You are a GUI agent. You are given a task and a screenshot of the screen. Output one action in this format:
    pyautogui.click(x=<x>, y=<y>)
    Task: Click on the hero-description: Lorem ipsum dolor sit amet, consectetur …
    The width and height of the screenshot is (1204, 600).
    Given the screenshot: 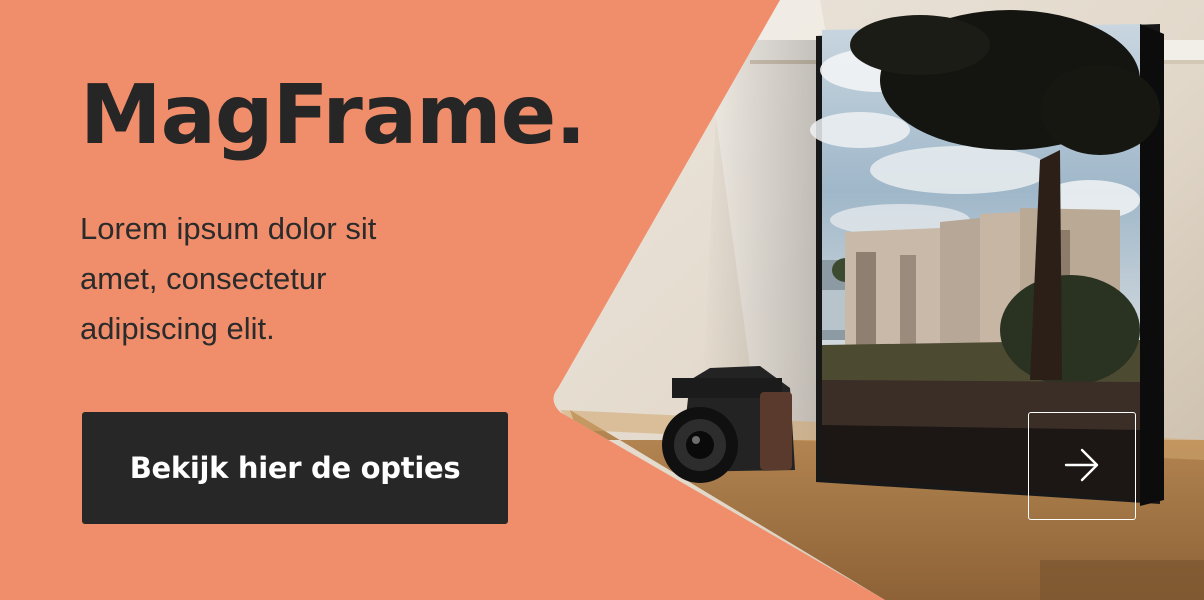 What is the action you would take?
    pyautogui.click(x=228, y=278)
    